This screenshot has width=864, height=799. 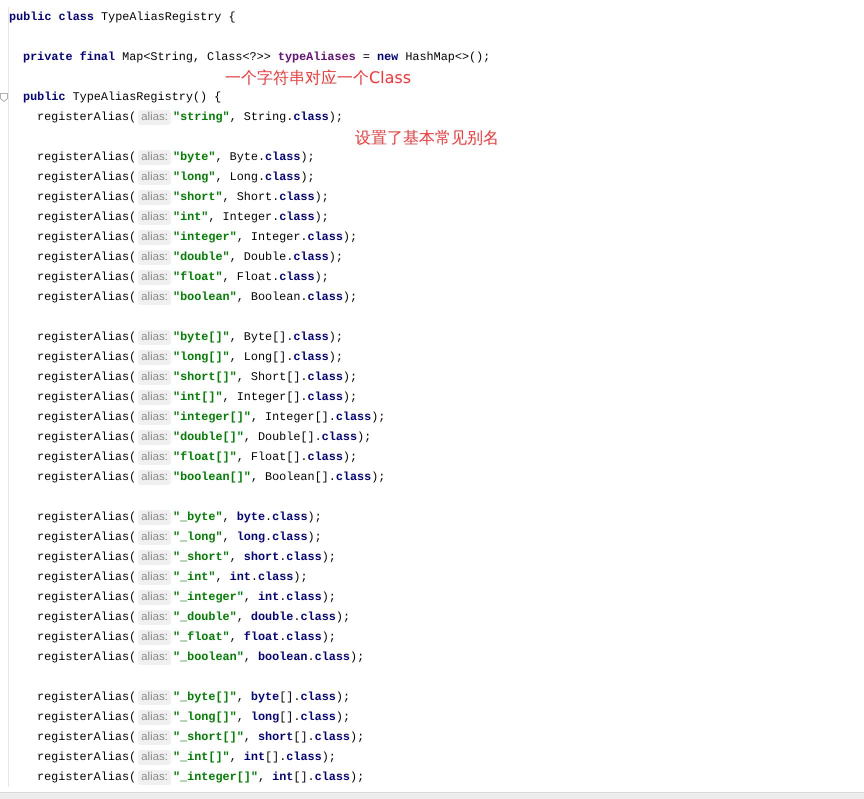 What do you see at coordinates (254, 637) in the screenshot?
I see `code-text: "_float", float.class);` at bounding box center [254, 637].